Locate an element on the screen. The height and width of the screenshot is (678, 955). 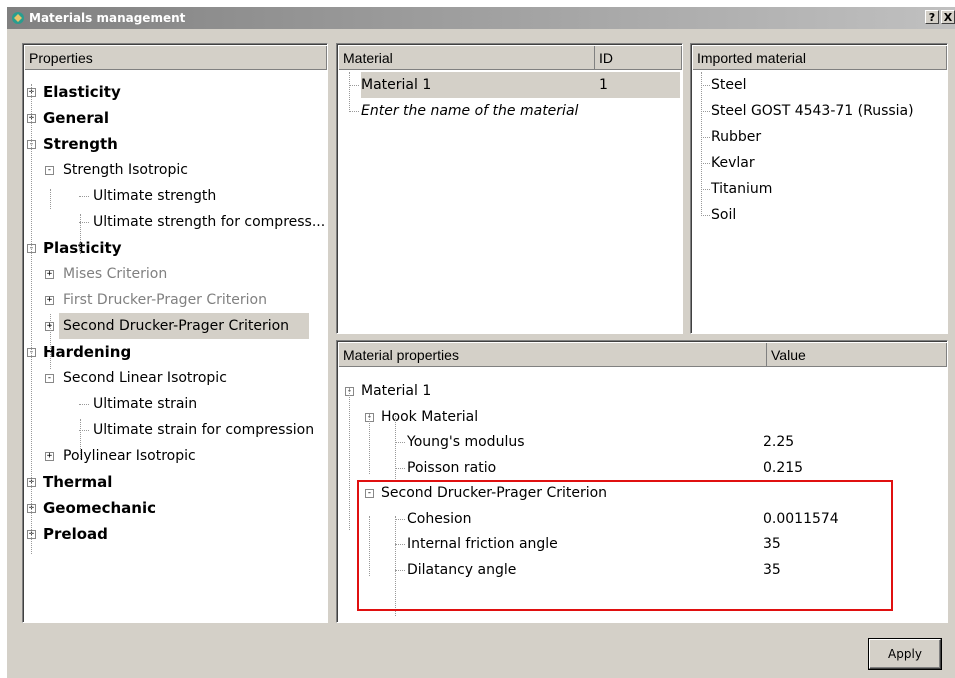
new-material-name-input: Enter the name of the material is located at coordinates (469, 111).